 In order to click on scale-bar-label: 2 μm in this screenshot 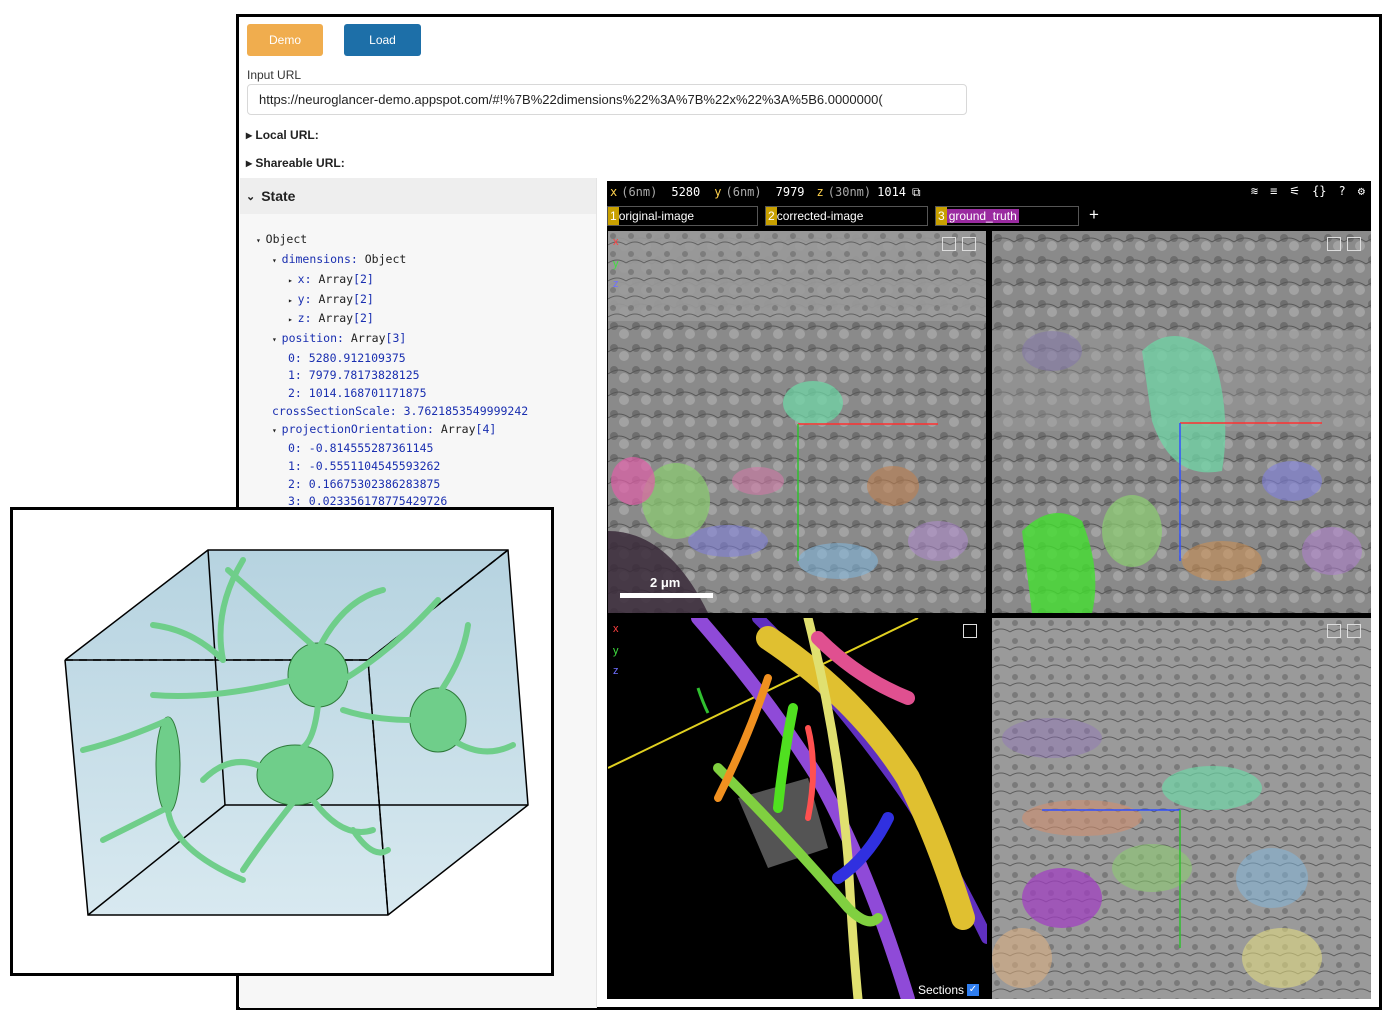, I will do `click(665, 582)`.